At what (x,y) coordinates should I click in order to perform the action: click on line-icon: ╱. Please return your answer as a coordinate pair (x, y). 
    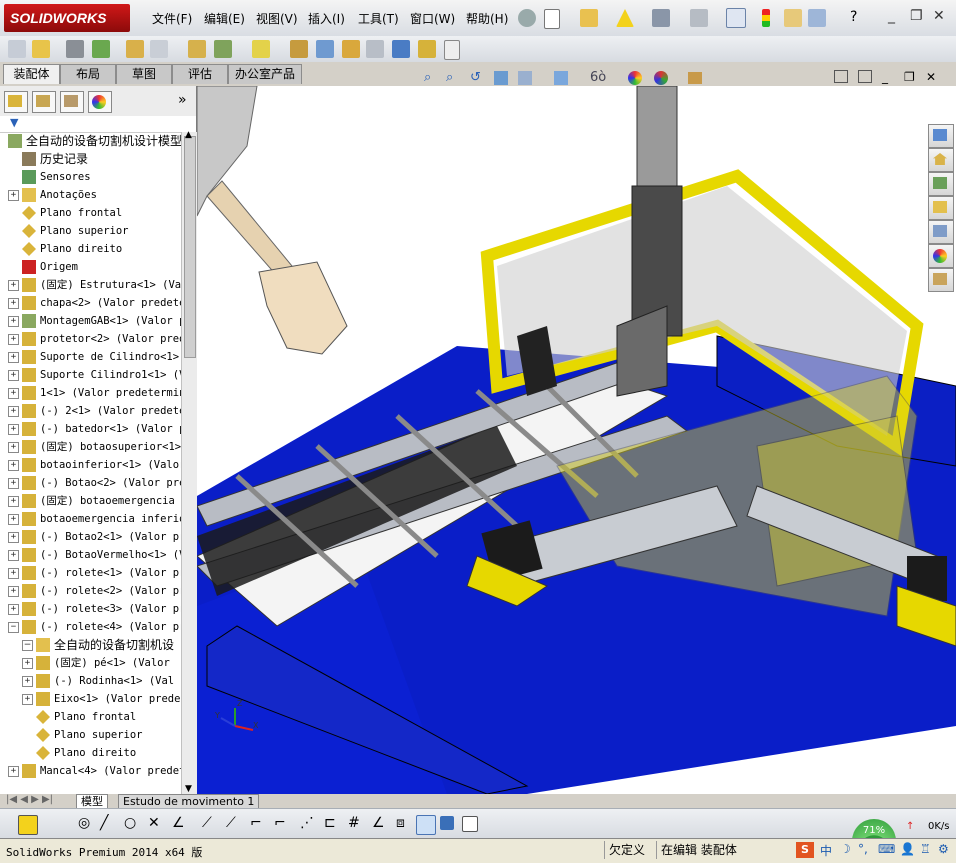
    Looking at the image, I should click on (104, 823).